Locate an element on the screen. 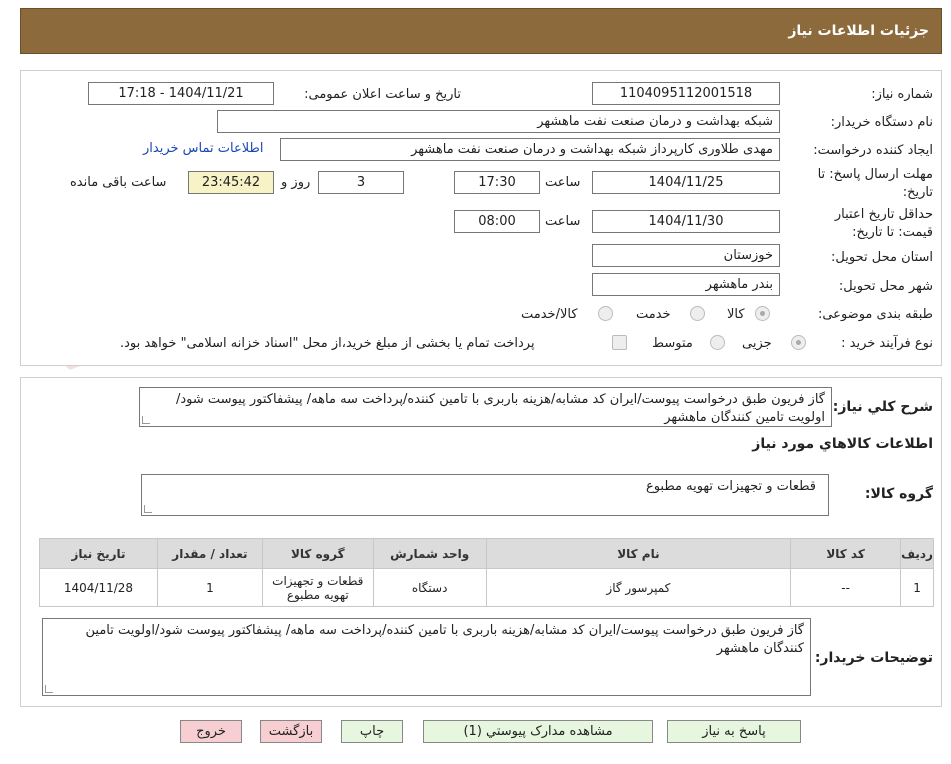  category-option-goods-service: کالا/خدمت is located at coordinates (549, 314).